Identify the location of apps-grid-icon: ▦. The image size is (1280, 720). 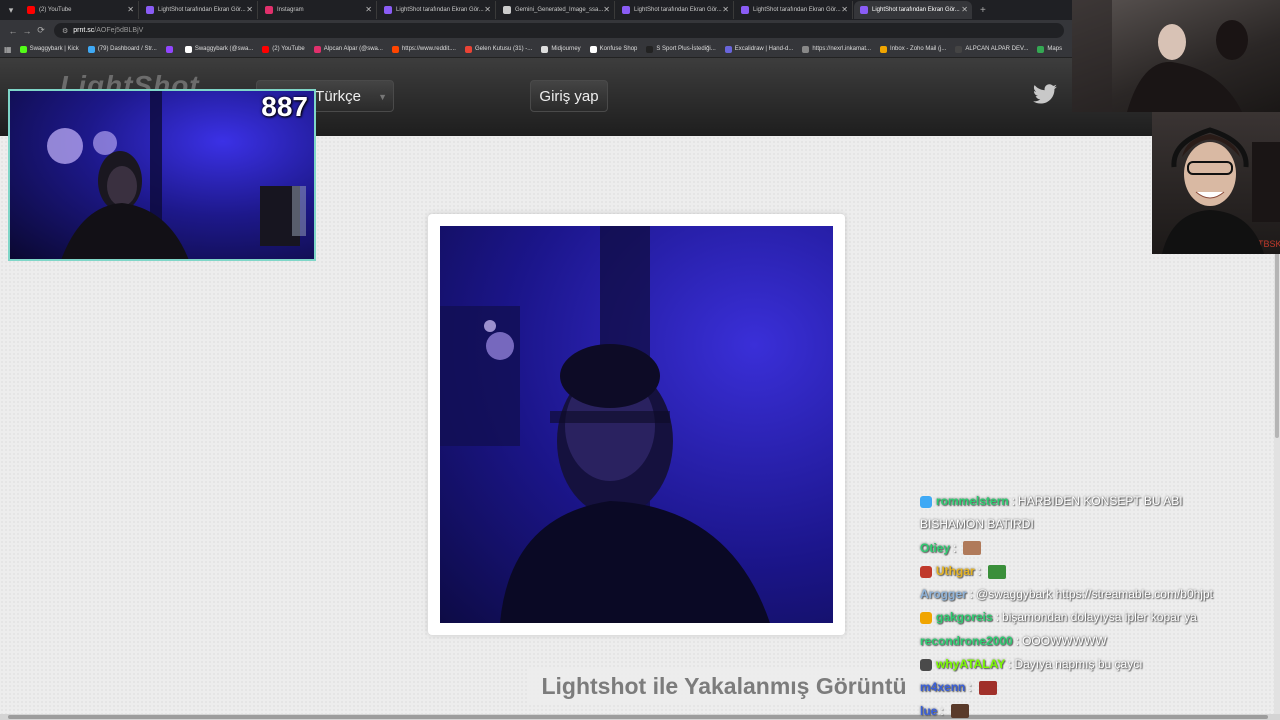
(8, 49).